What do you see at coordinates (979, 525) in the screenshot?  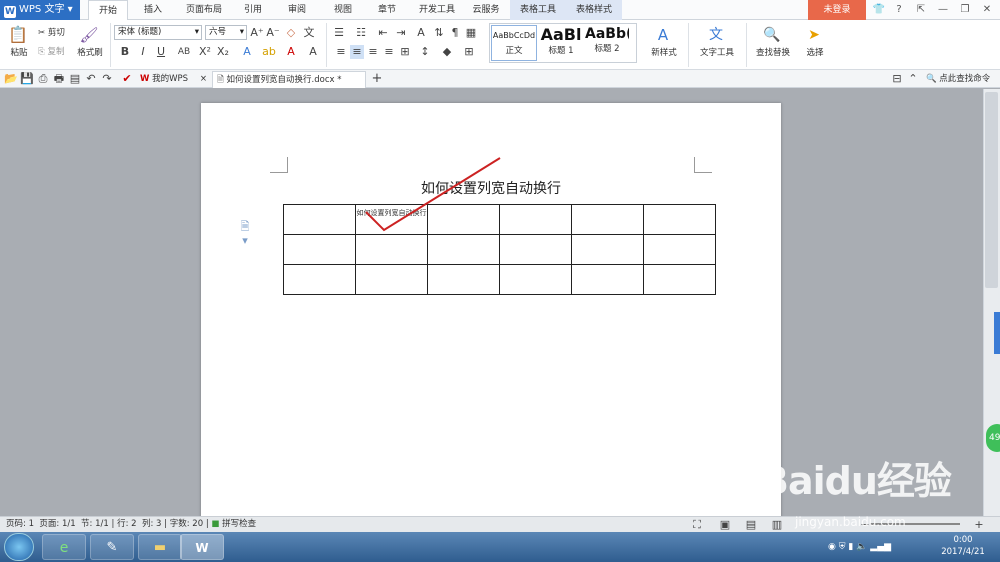 I see `zoom-in-icon: +` at bounding box center [979, 525].